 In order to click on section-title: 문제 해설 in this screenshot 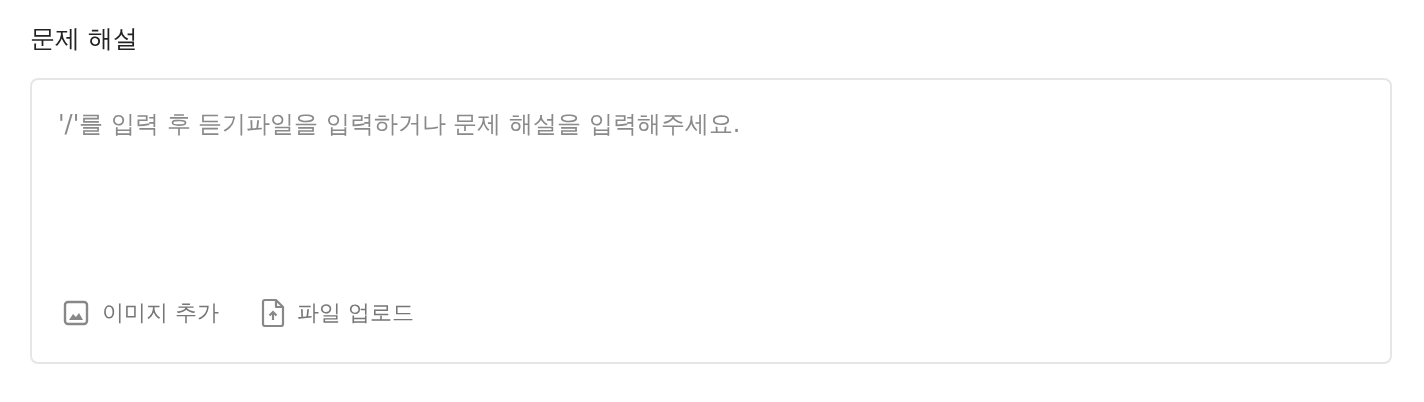, I will do `click(84, 39)`.